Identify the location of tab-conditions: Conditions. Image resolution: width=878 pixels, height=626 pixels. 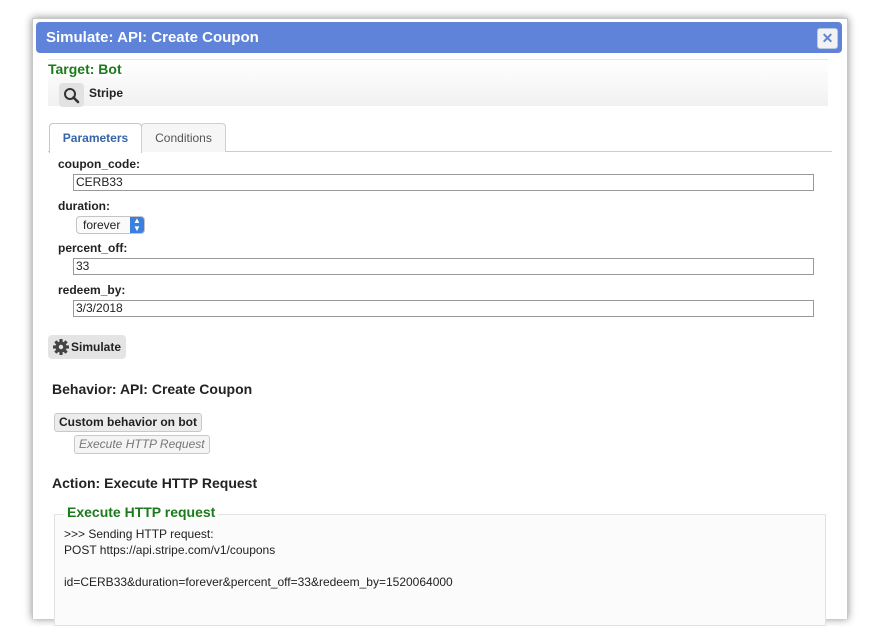
(183, 137).